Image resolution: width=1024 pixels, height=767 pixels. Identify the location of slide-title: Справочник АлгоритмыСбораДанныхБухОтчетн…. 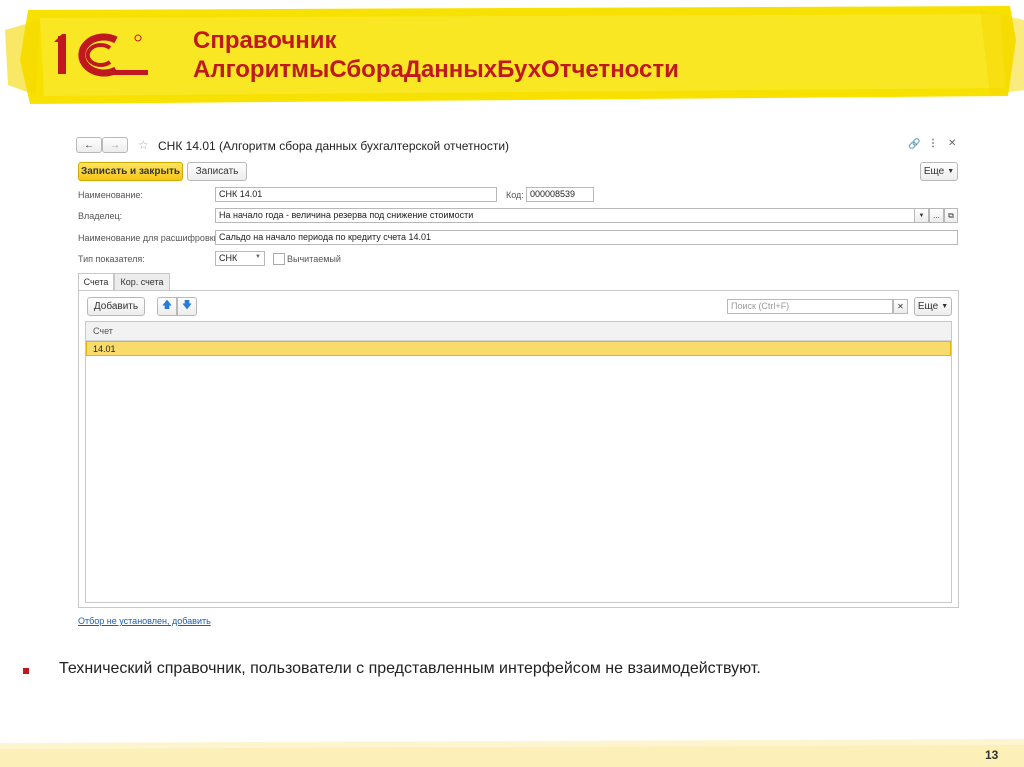
(436, 55).